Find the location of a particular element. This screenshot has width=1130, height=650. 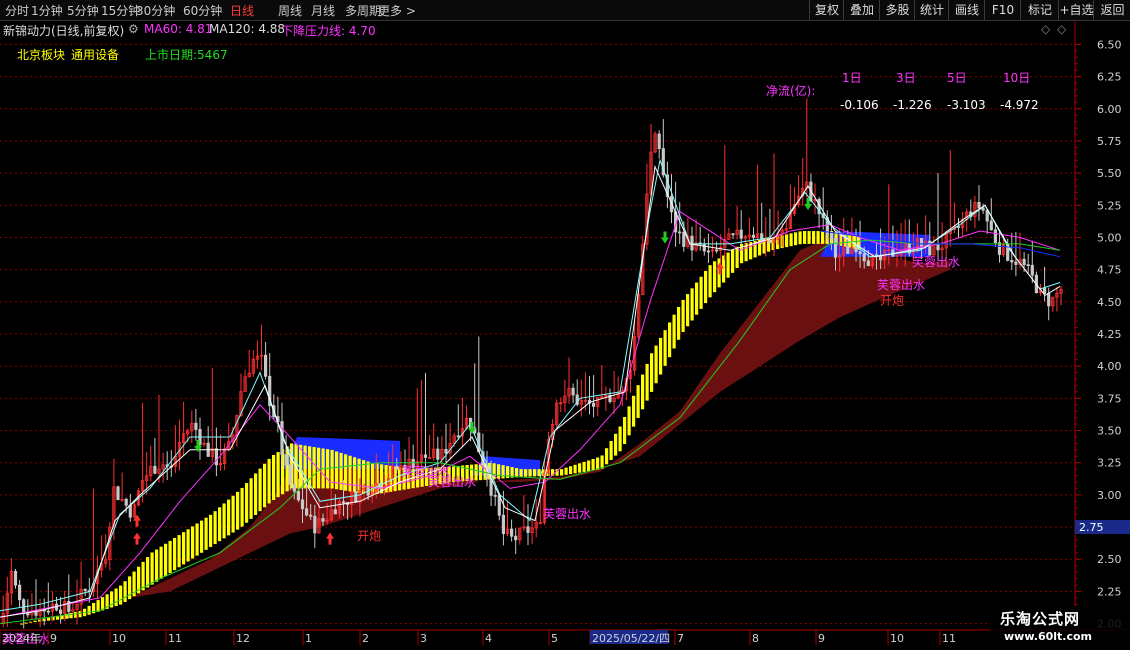

y-tick-label: 6.00 is located at coordinates (1109, 109).